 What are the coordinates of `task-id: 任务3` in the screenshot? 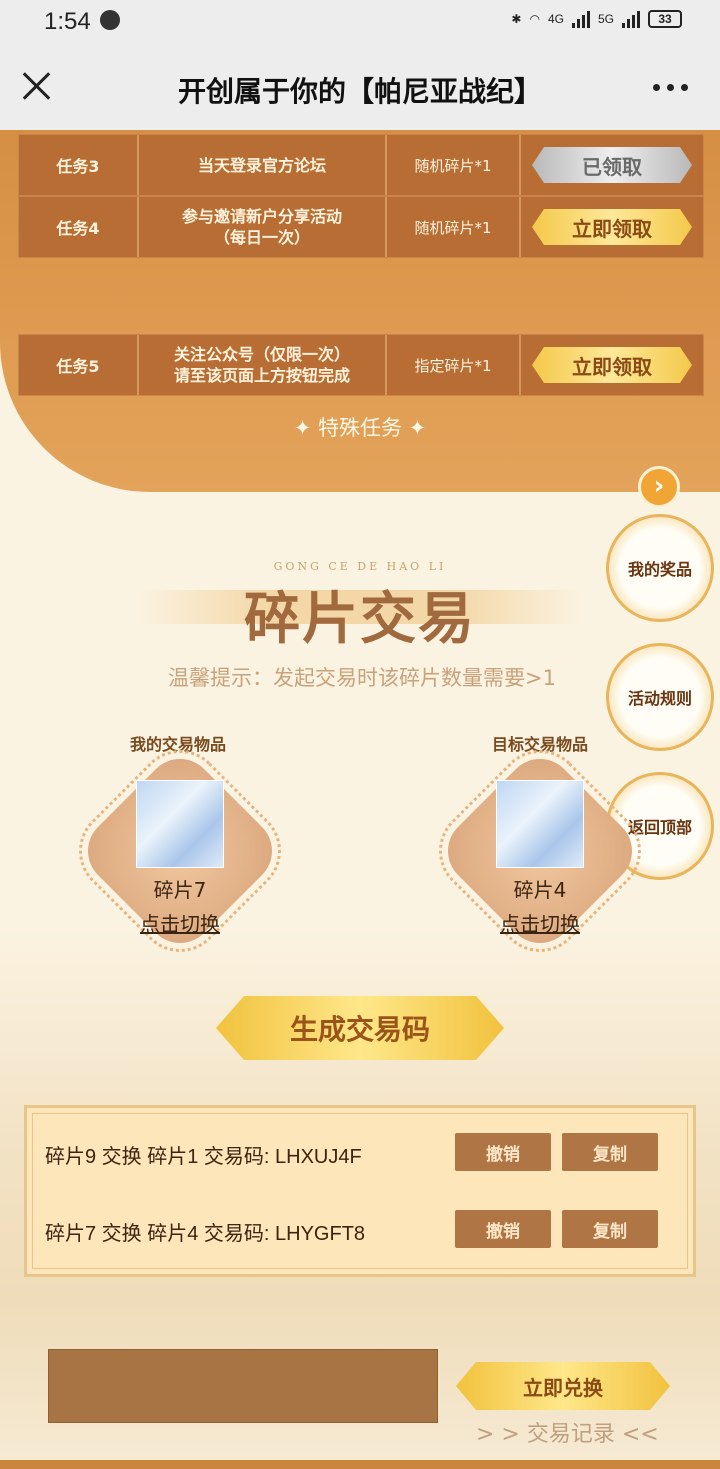 It's located at (79, 165).